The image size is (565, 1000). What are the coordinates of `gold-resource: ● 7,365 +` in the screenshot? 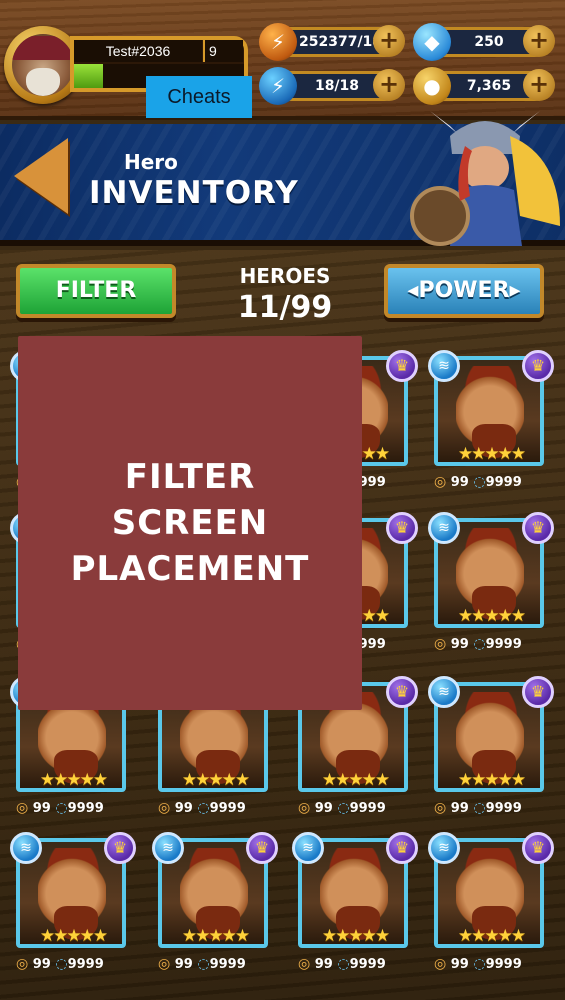 It's located at (484, 86).